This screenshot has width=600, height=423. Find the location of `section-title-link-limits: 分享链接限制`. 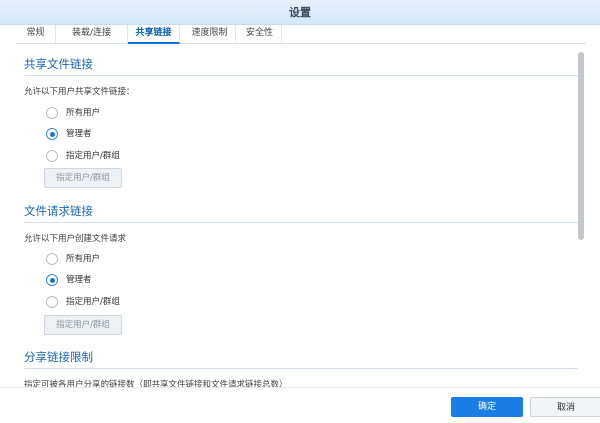

section-title-link-limits: 分享链接限制 is located at coordinates (58, 357).